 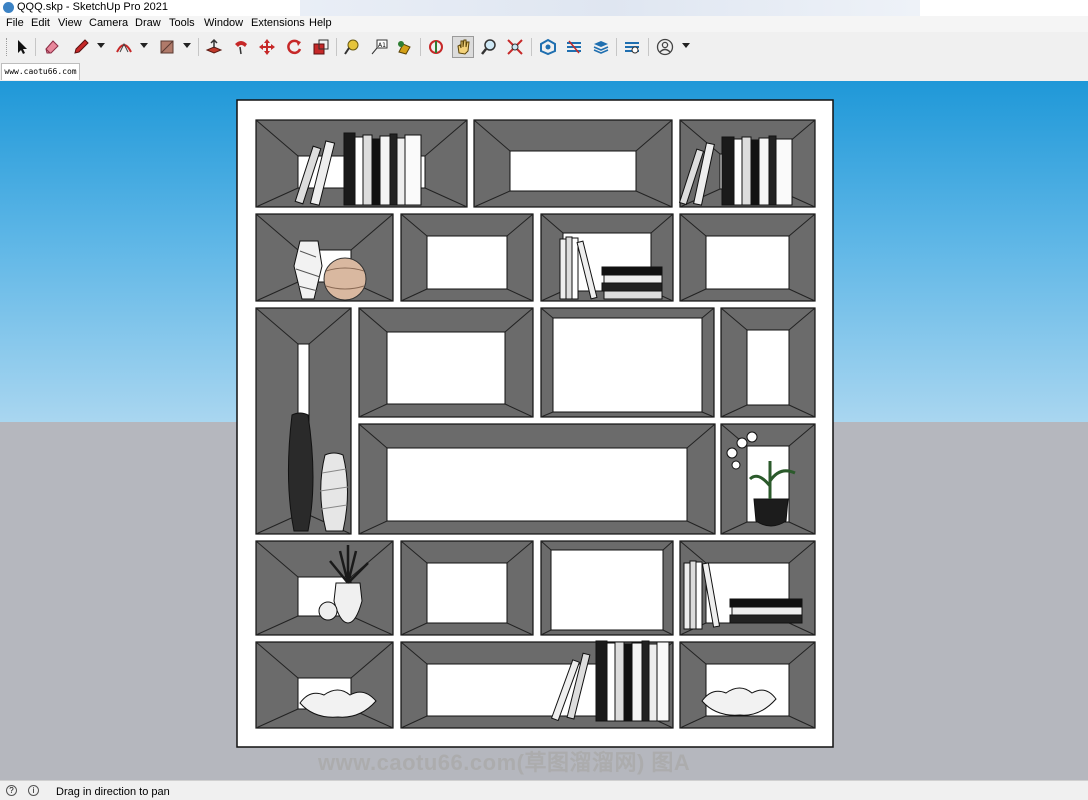 I want to click on sketchup-logo-icon, so click(x=8, y=7).